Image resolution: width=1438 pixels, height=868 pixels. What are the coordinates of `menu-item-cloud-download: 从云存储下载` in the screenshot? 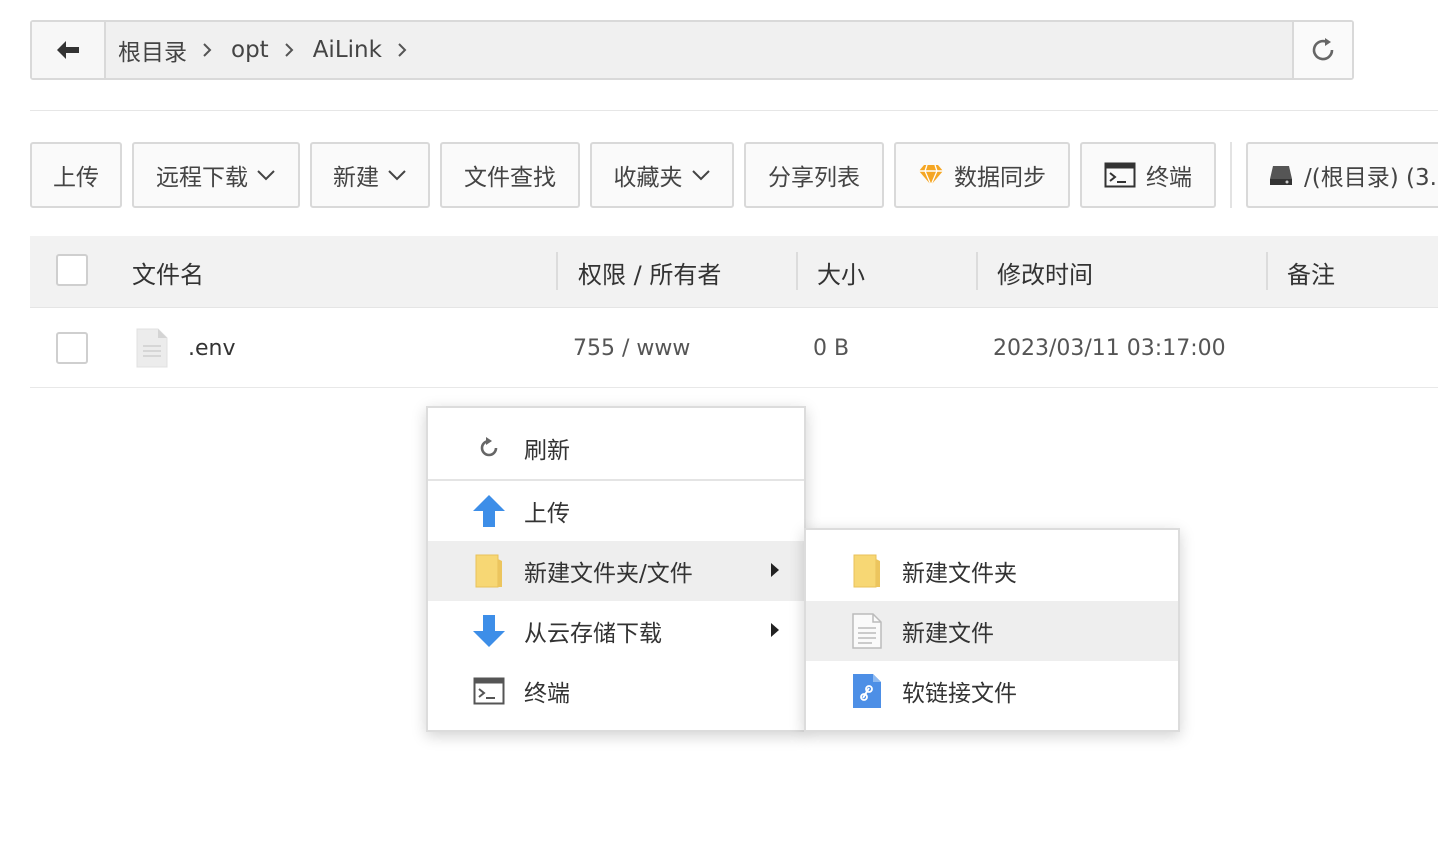 It's located at (616, 631).